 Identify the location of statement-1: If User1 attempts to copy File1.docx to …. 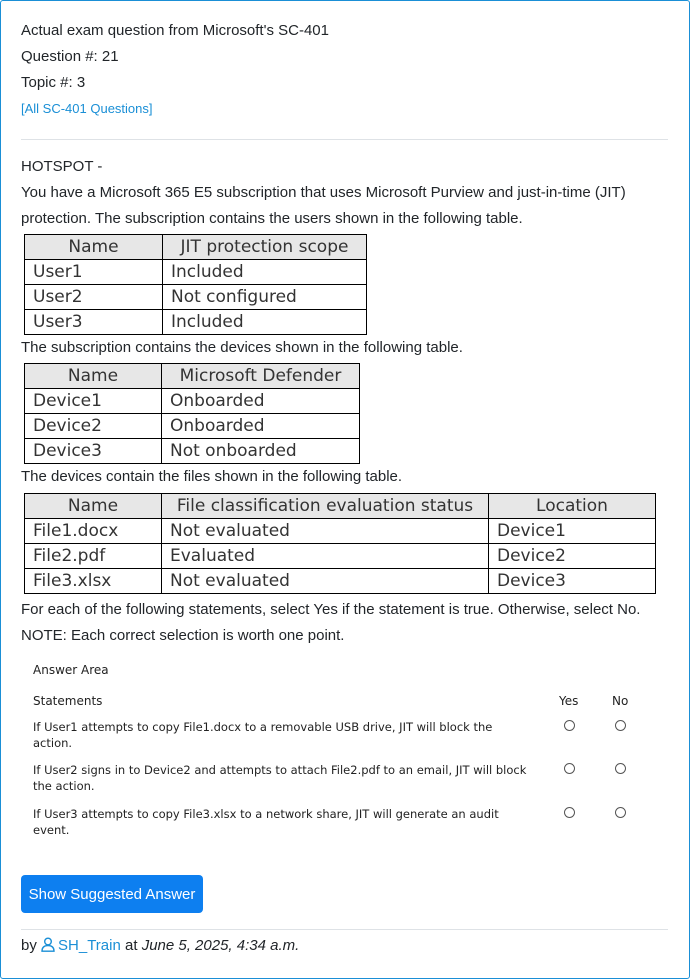
(263, 735).